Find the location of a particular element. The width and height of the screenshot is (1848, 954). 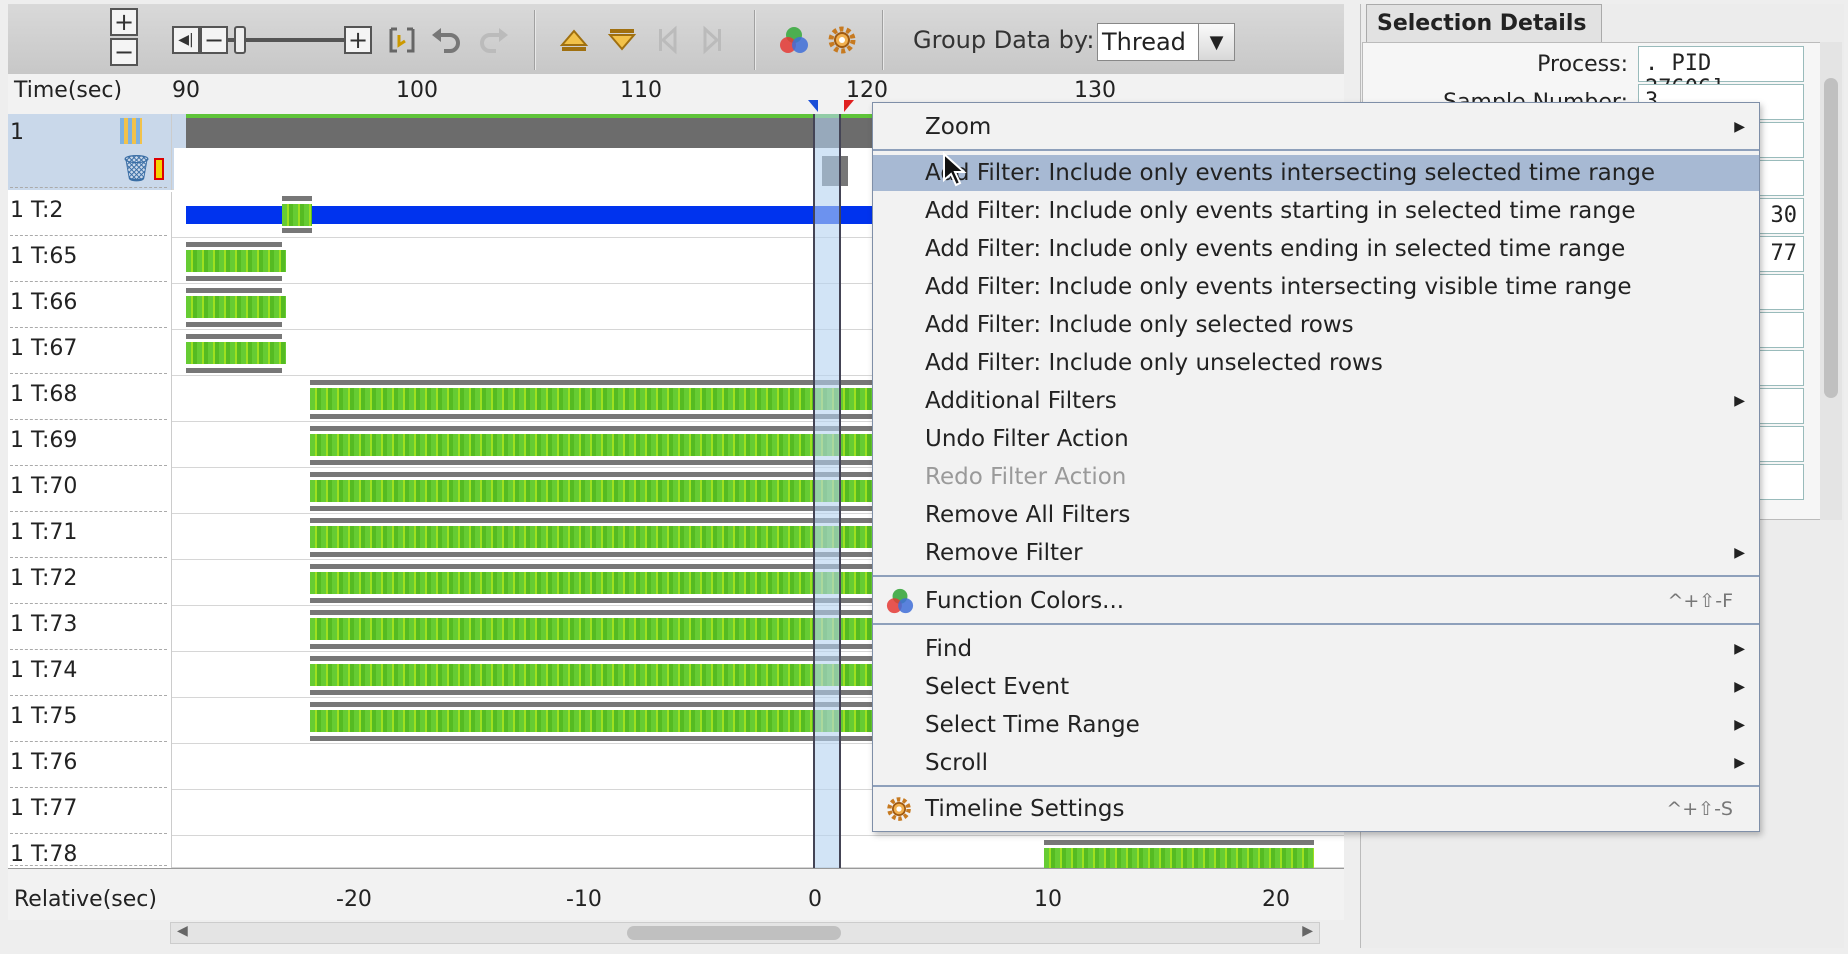

details-vertical-scrollbar is located at coordinates (1831, 281).